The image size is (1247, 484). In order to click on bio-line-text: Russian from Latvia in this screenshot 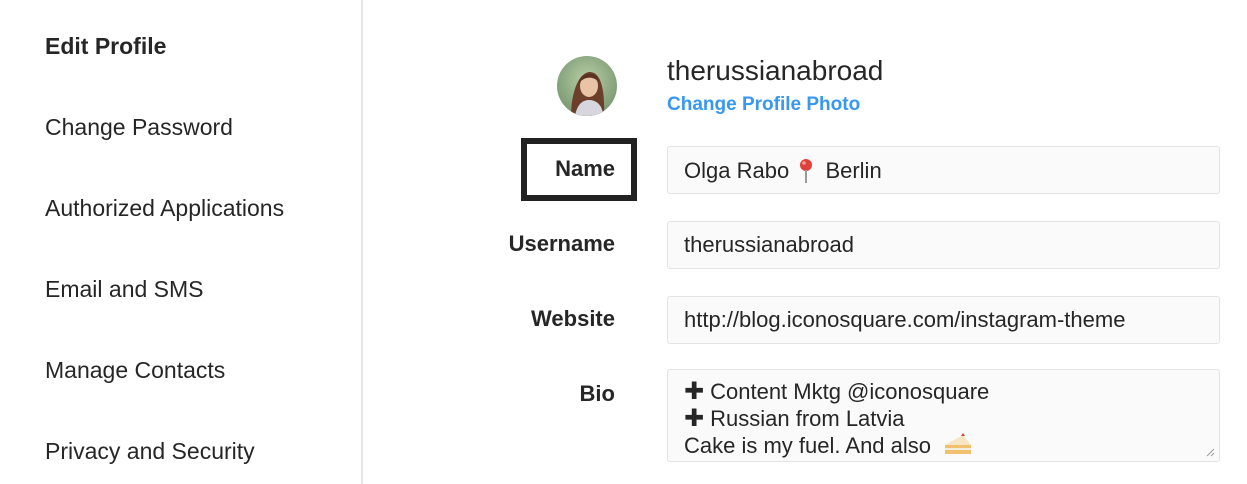, I will do `click(807, 418)`.